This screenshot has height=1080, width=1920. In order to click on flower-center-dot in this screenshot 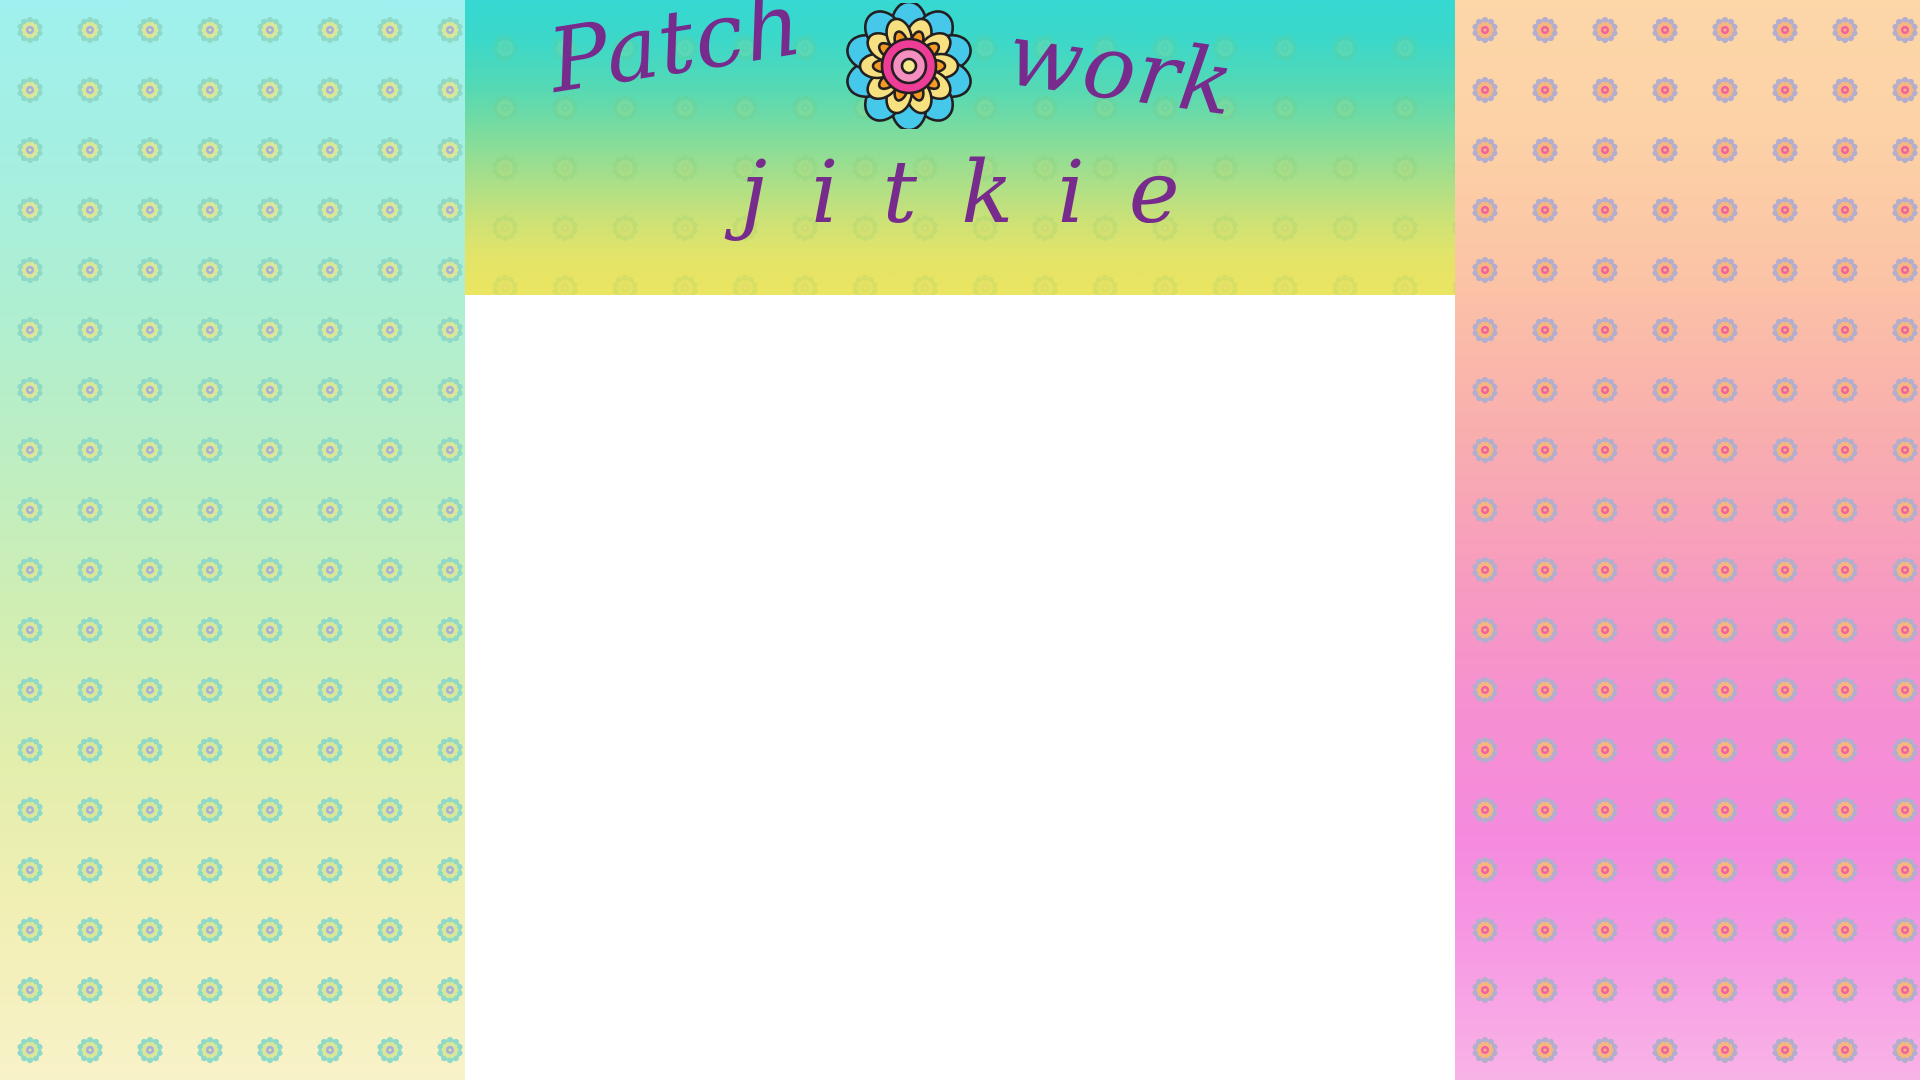, I will do `click(909, 66)`.